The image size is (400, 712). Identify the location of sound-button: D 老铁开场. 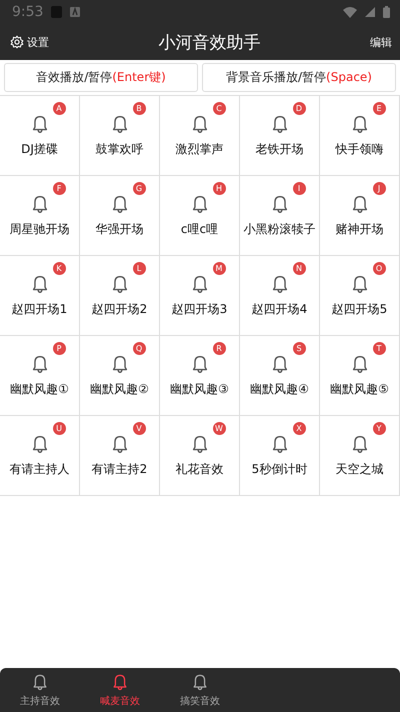
(280, 136).